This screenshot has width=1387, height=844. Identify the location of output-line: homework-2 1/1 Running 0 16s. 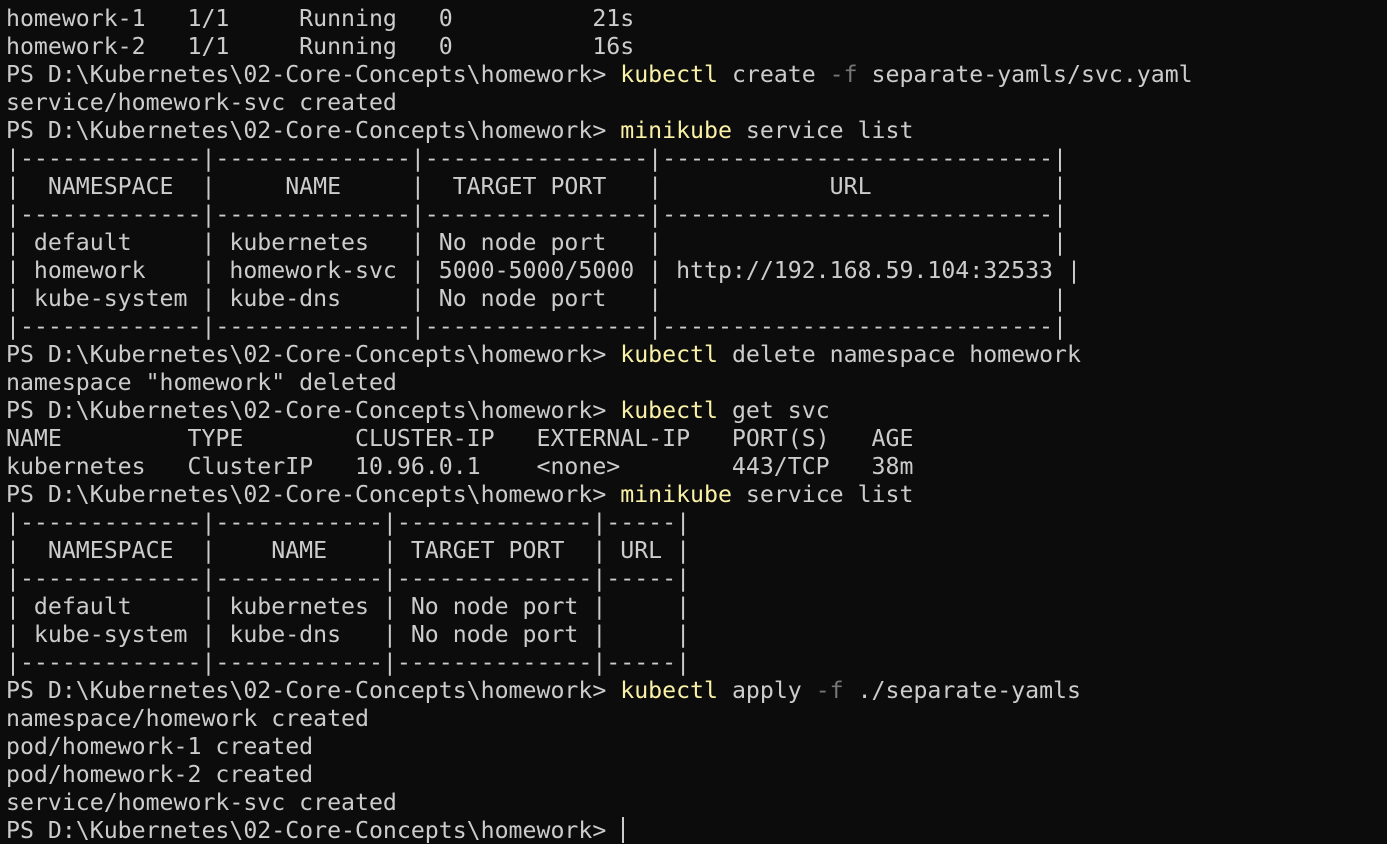
(320, 46).